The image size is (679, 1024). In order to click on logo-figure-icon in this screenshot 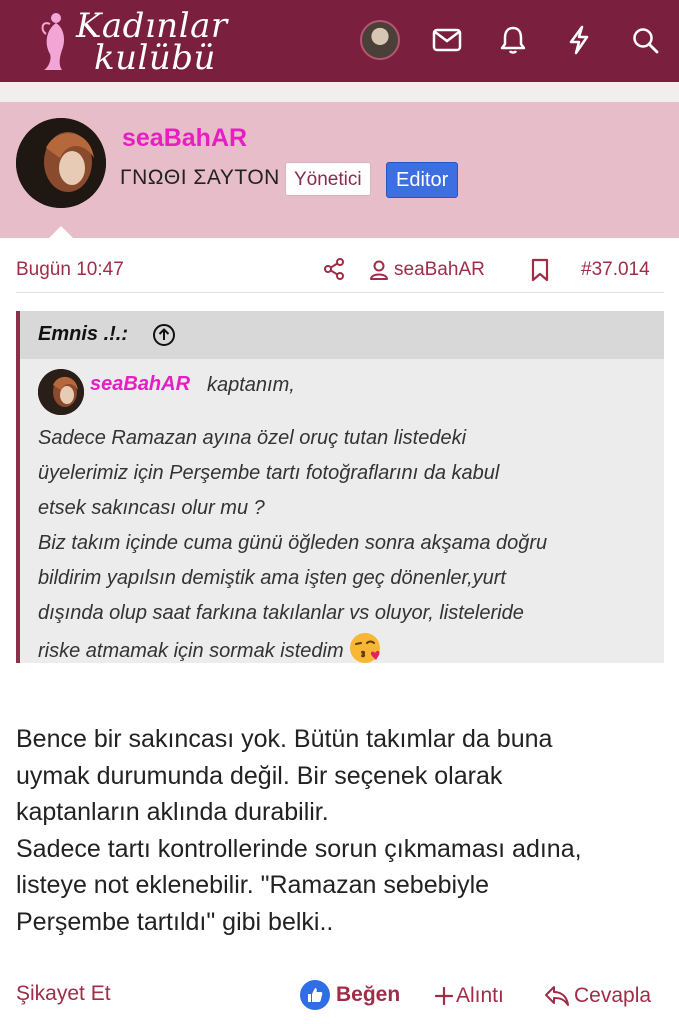, I will do `click(52, 41)`.